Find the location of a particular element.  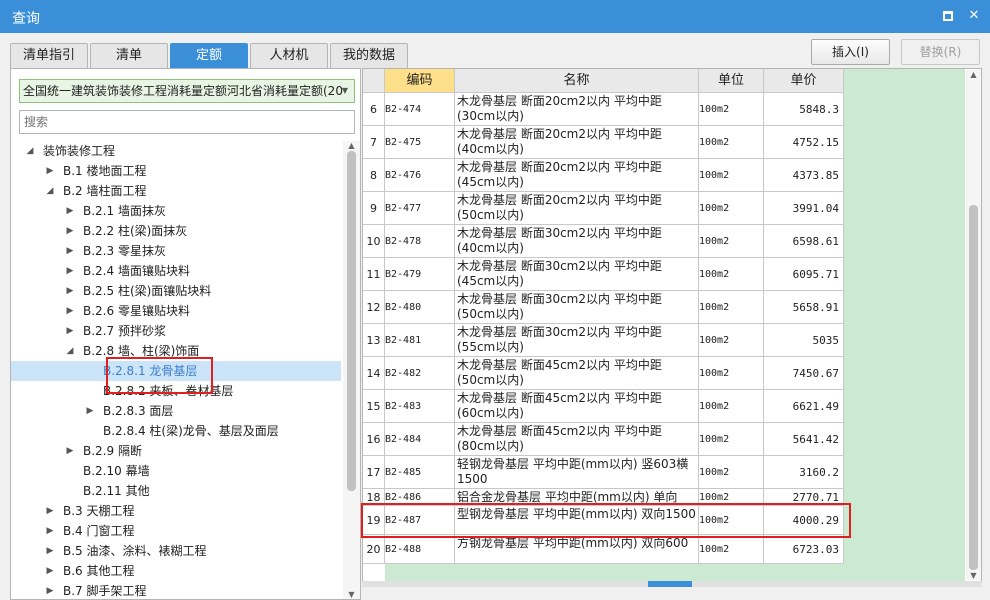

grid-cell-price: 3991.04 is located at coordinates (804, 208).